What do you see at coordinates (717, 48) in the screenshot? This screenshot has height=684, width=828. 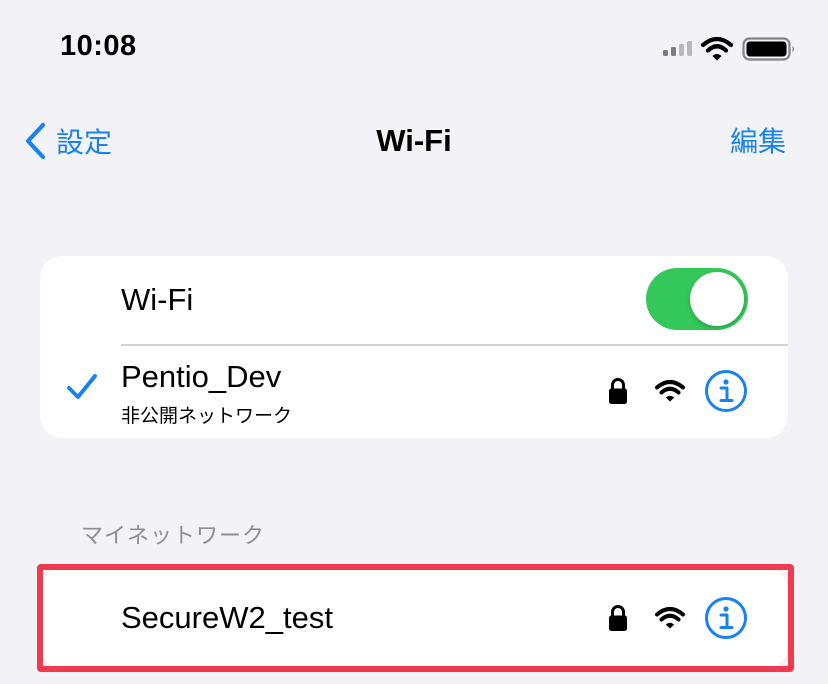 I see `wifi-icon` at bounding box center [717, 48].